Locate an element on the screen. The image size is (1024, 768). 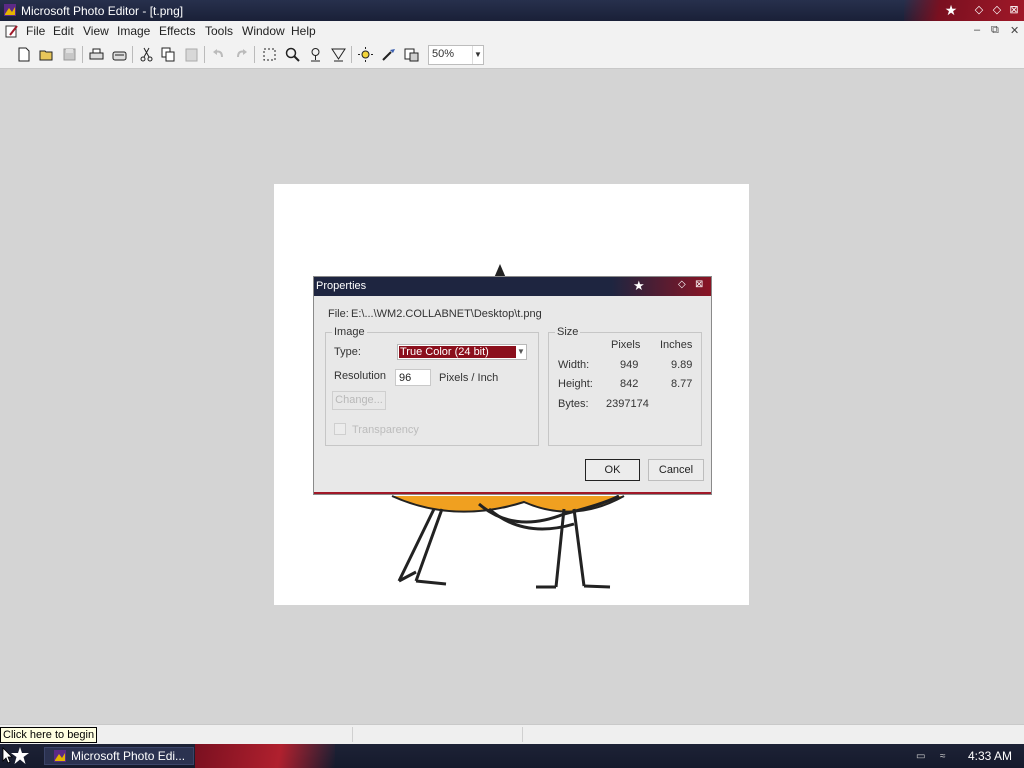
dialog-accent is located at coordinates (512, 493).